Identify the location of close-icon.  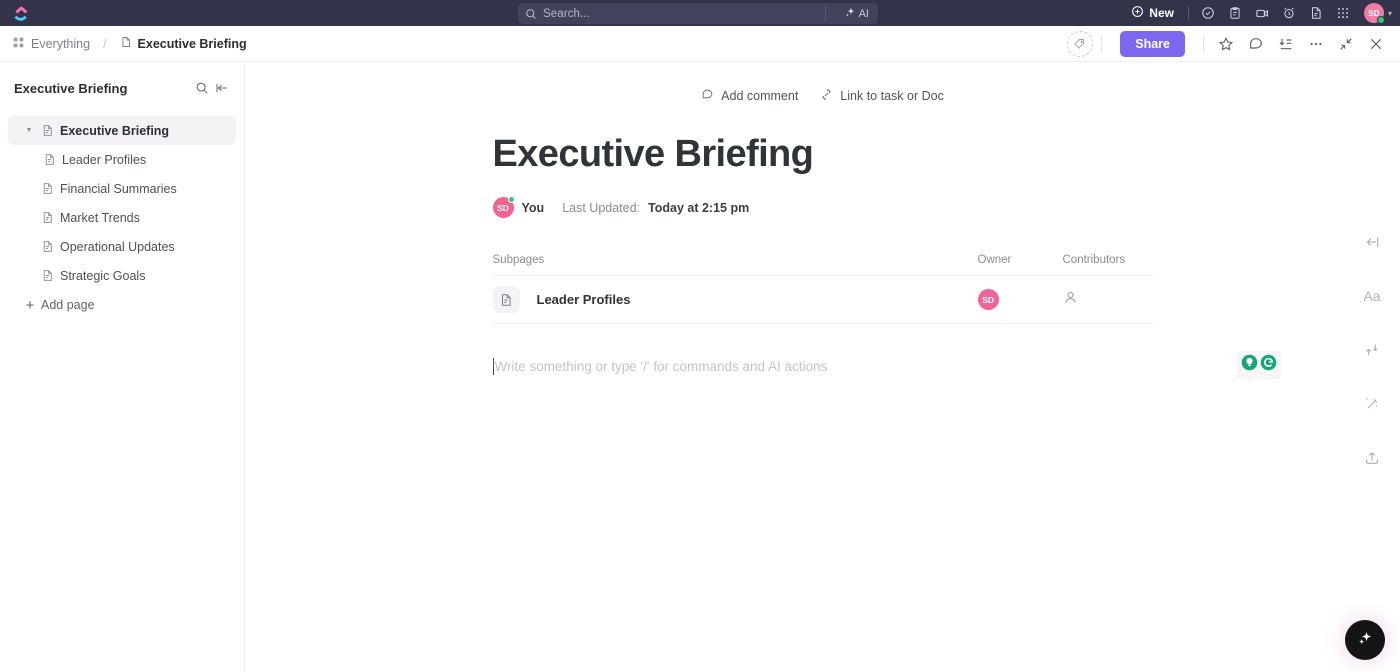
(1376, 44).